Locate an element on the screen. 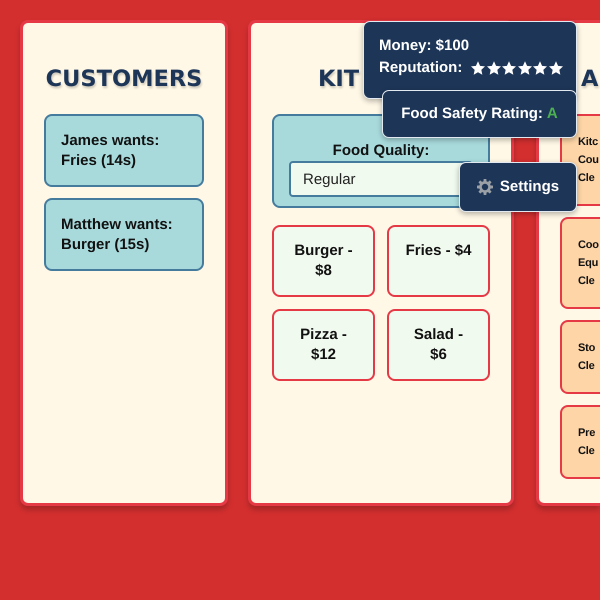 The height and width of the screenshot is (600, 600). money-text: Money: $100 is located at coordinates (424, 46).